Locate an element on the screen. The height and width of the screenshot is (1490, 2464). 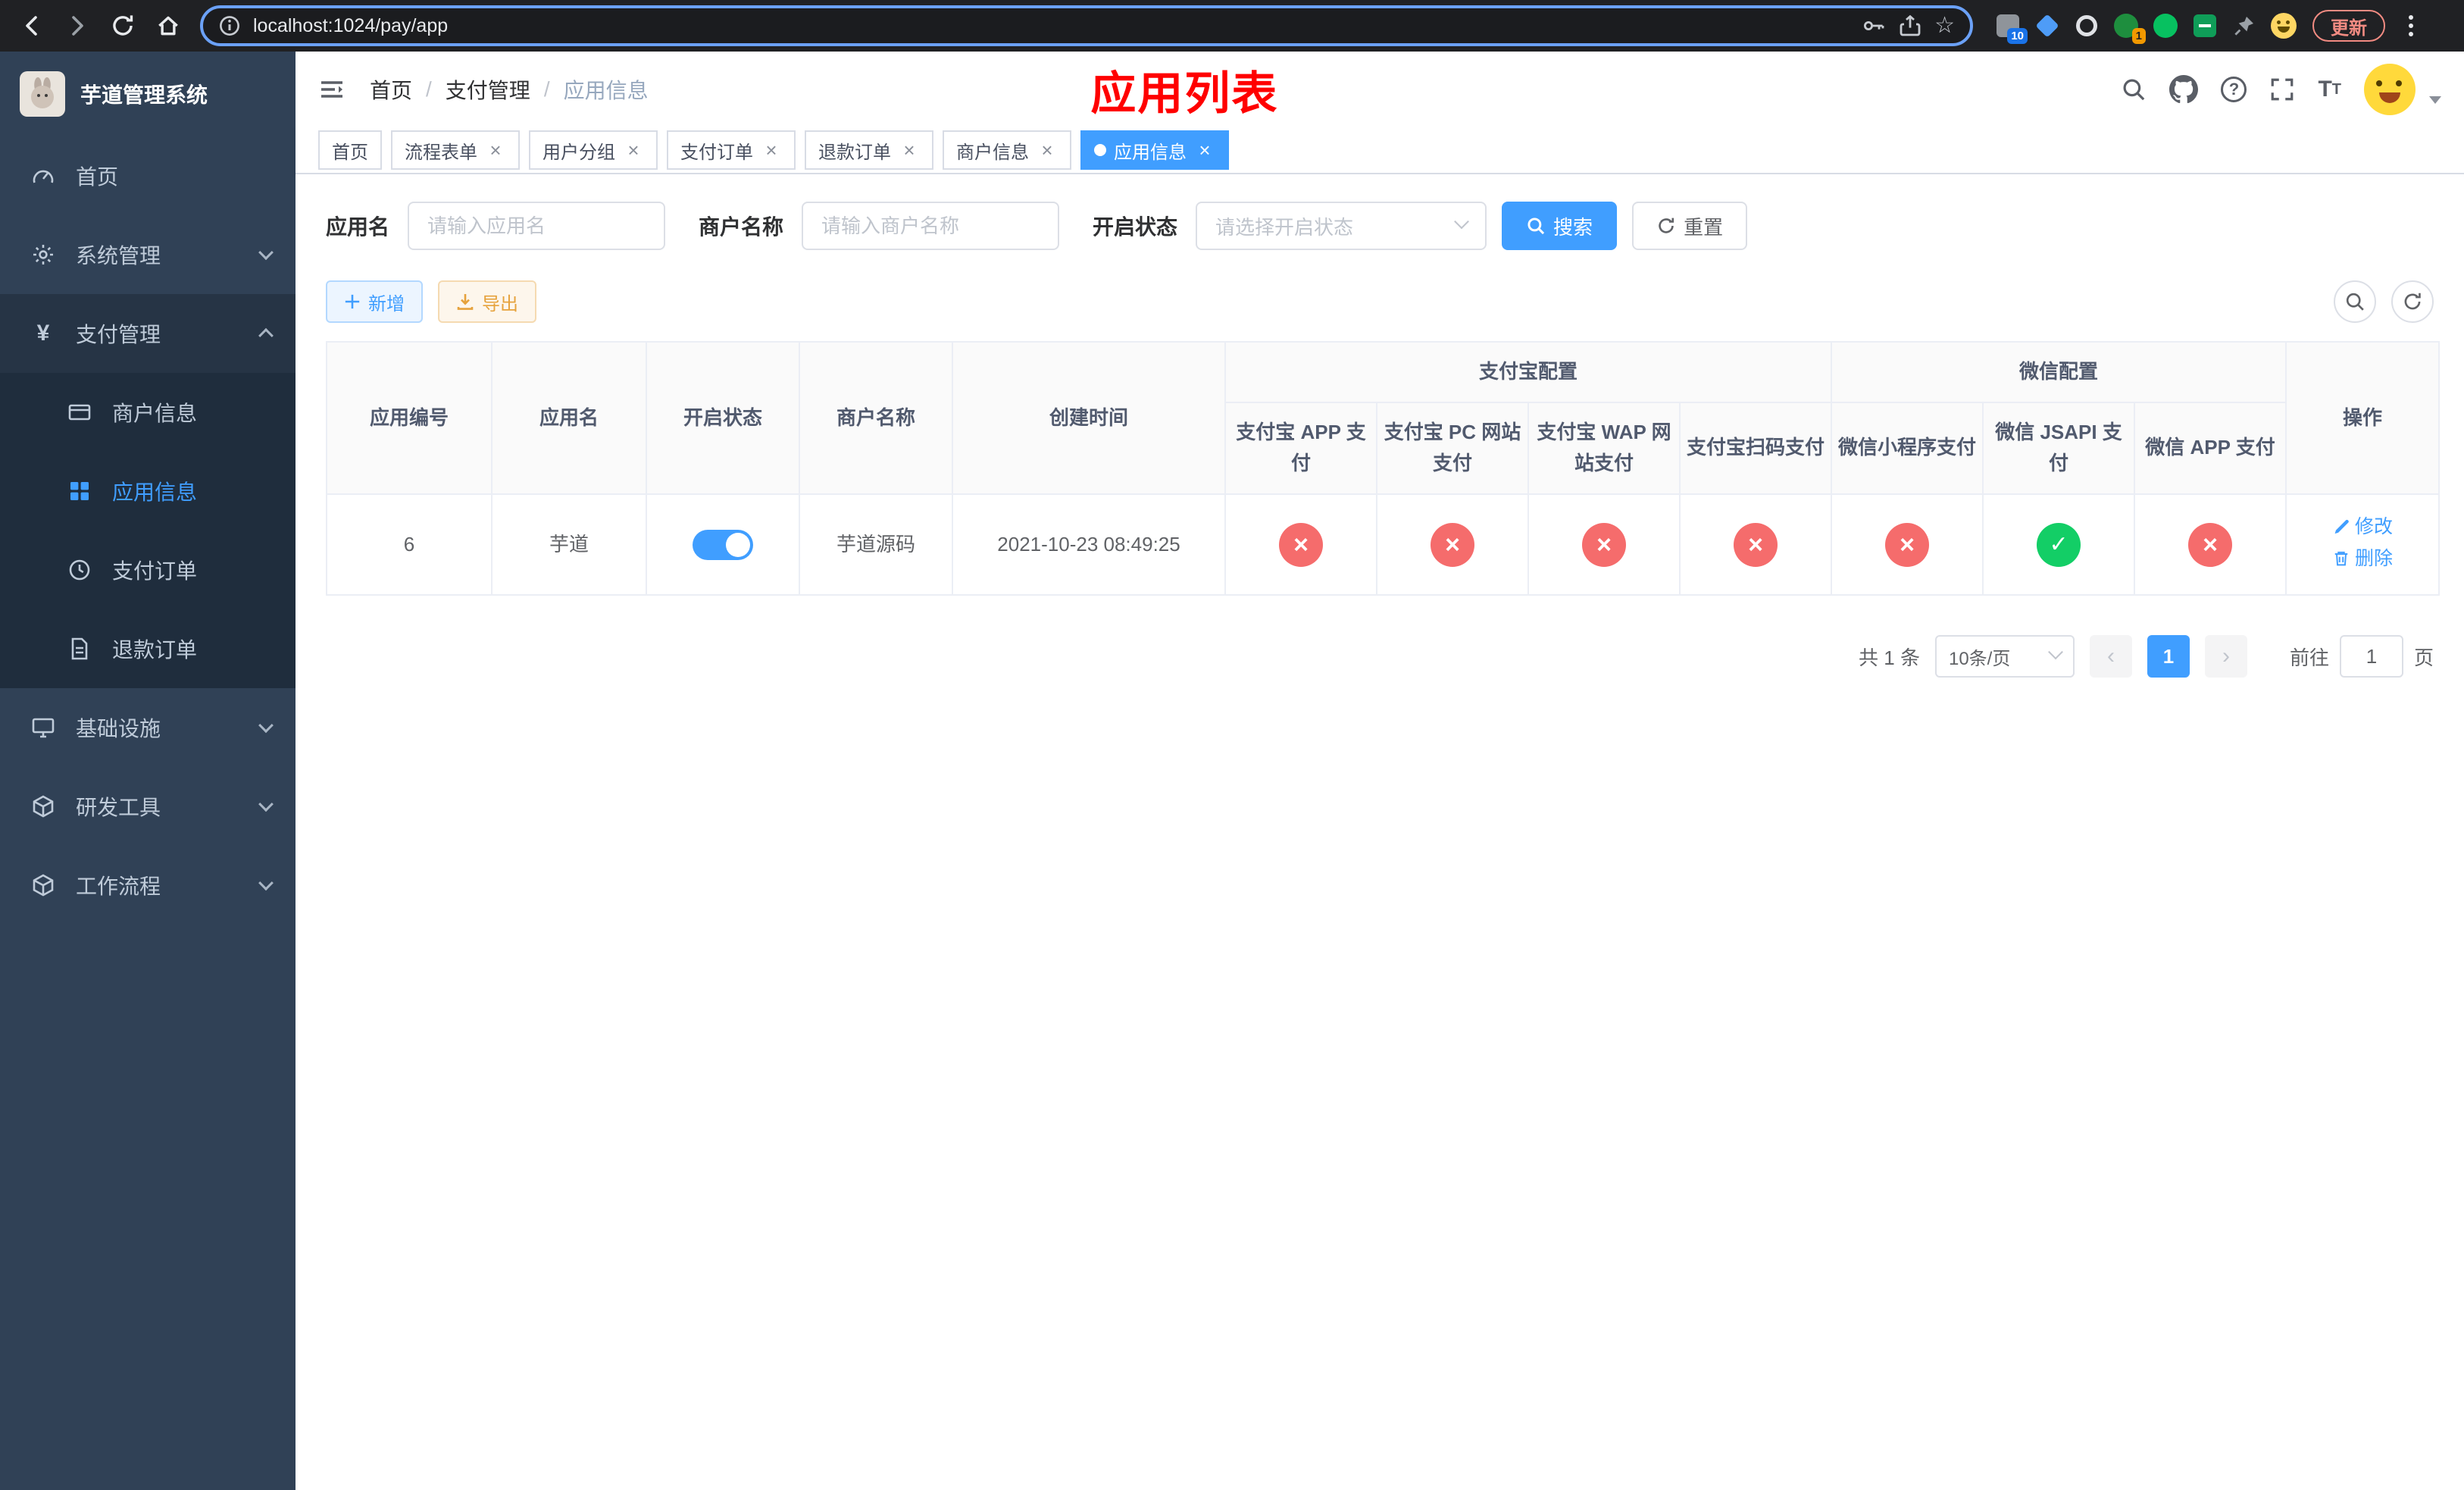
sidebar-item-workflow: 工作流程 is located at coordinates (147, 885).